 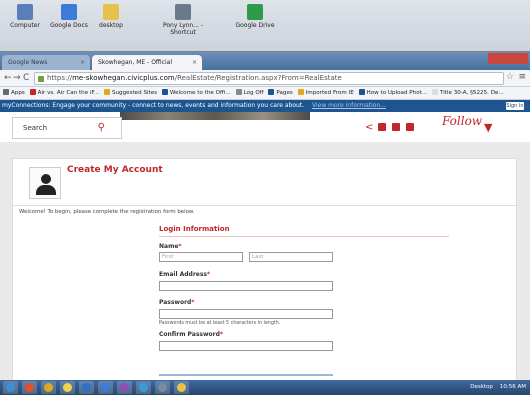 I want to click on ie-icon, so click(x=143, y=387).